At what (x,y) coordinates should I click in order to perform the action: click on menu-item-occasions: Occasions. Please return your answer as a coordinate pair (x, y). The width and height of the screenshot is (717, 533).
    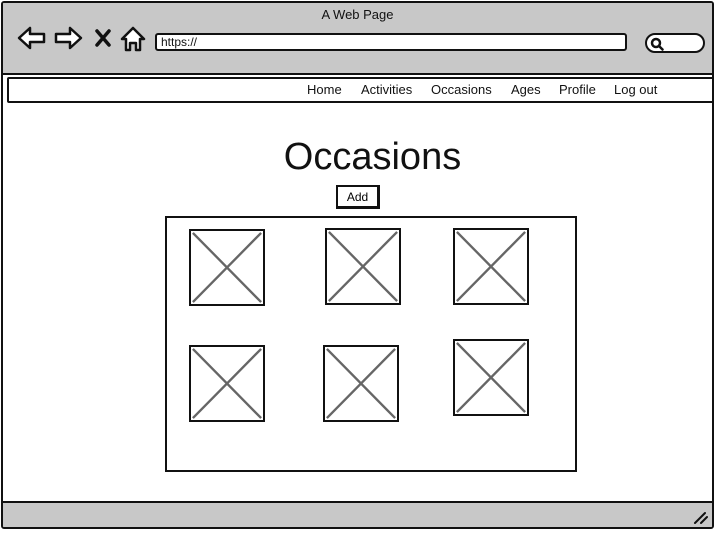
    Looking at the image, I should click on (461, 90).